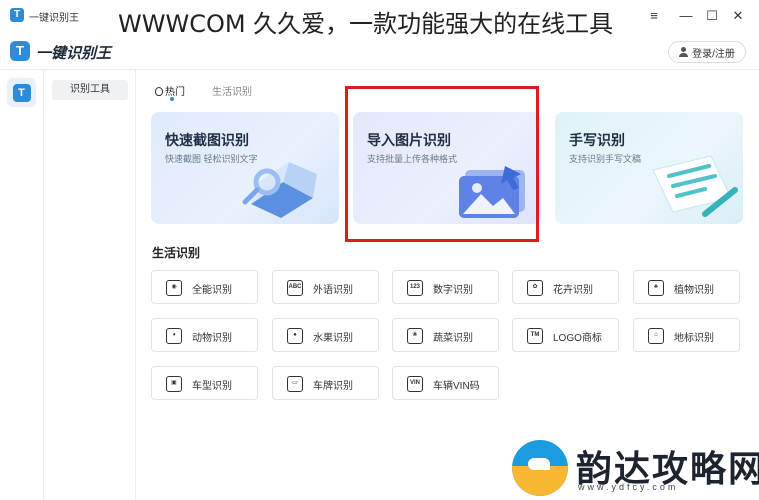 This screenshot has width=759, height=500. Describe the element at coordinates (379, 19) in the screenshot. I see `title-bar: T 一键识别王 WWWCOM 久久爱，一款功能强大的在线工具 ≡ — ☐ ✕` at that location.